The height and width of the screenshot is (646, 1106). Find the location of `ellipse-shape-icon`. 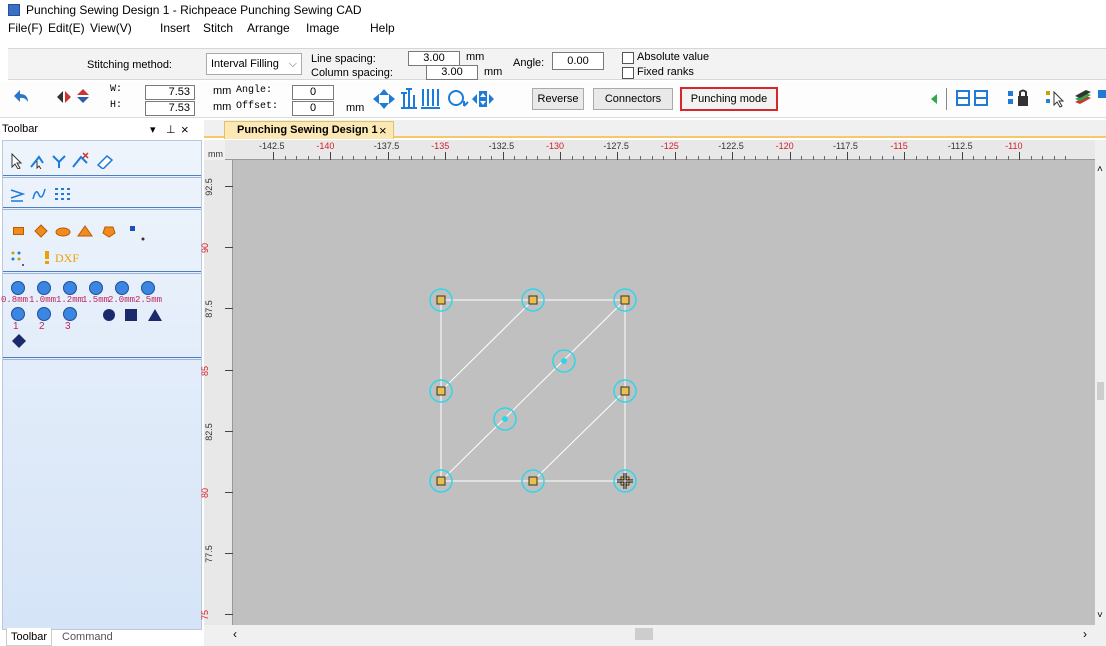

ellipse-shape-icon is located at coordinates (63, 231).